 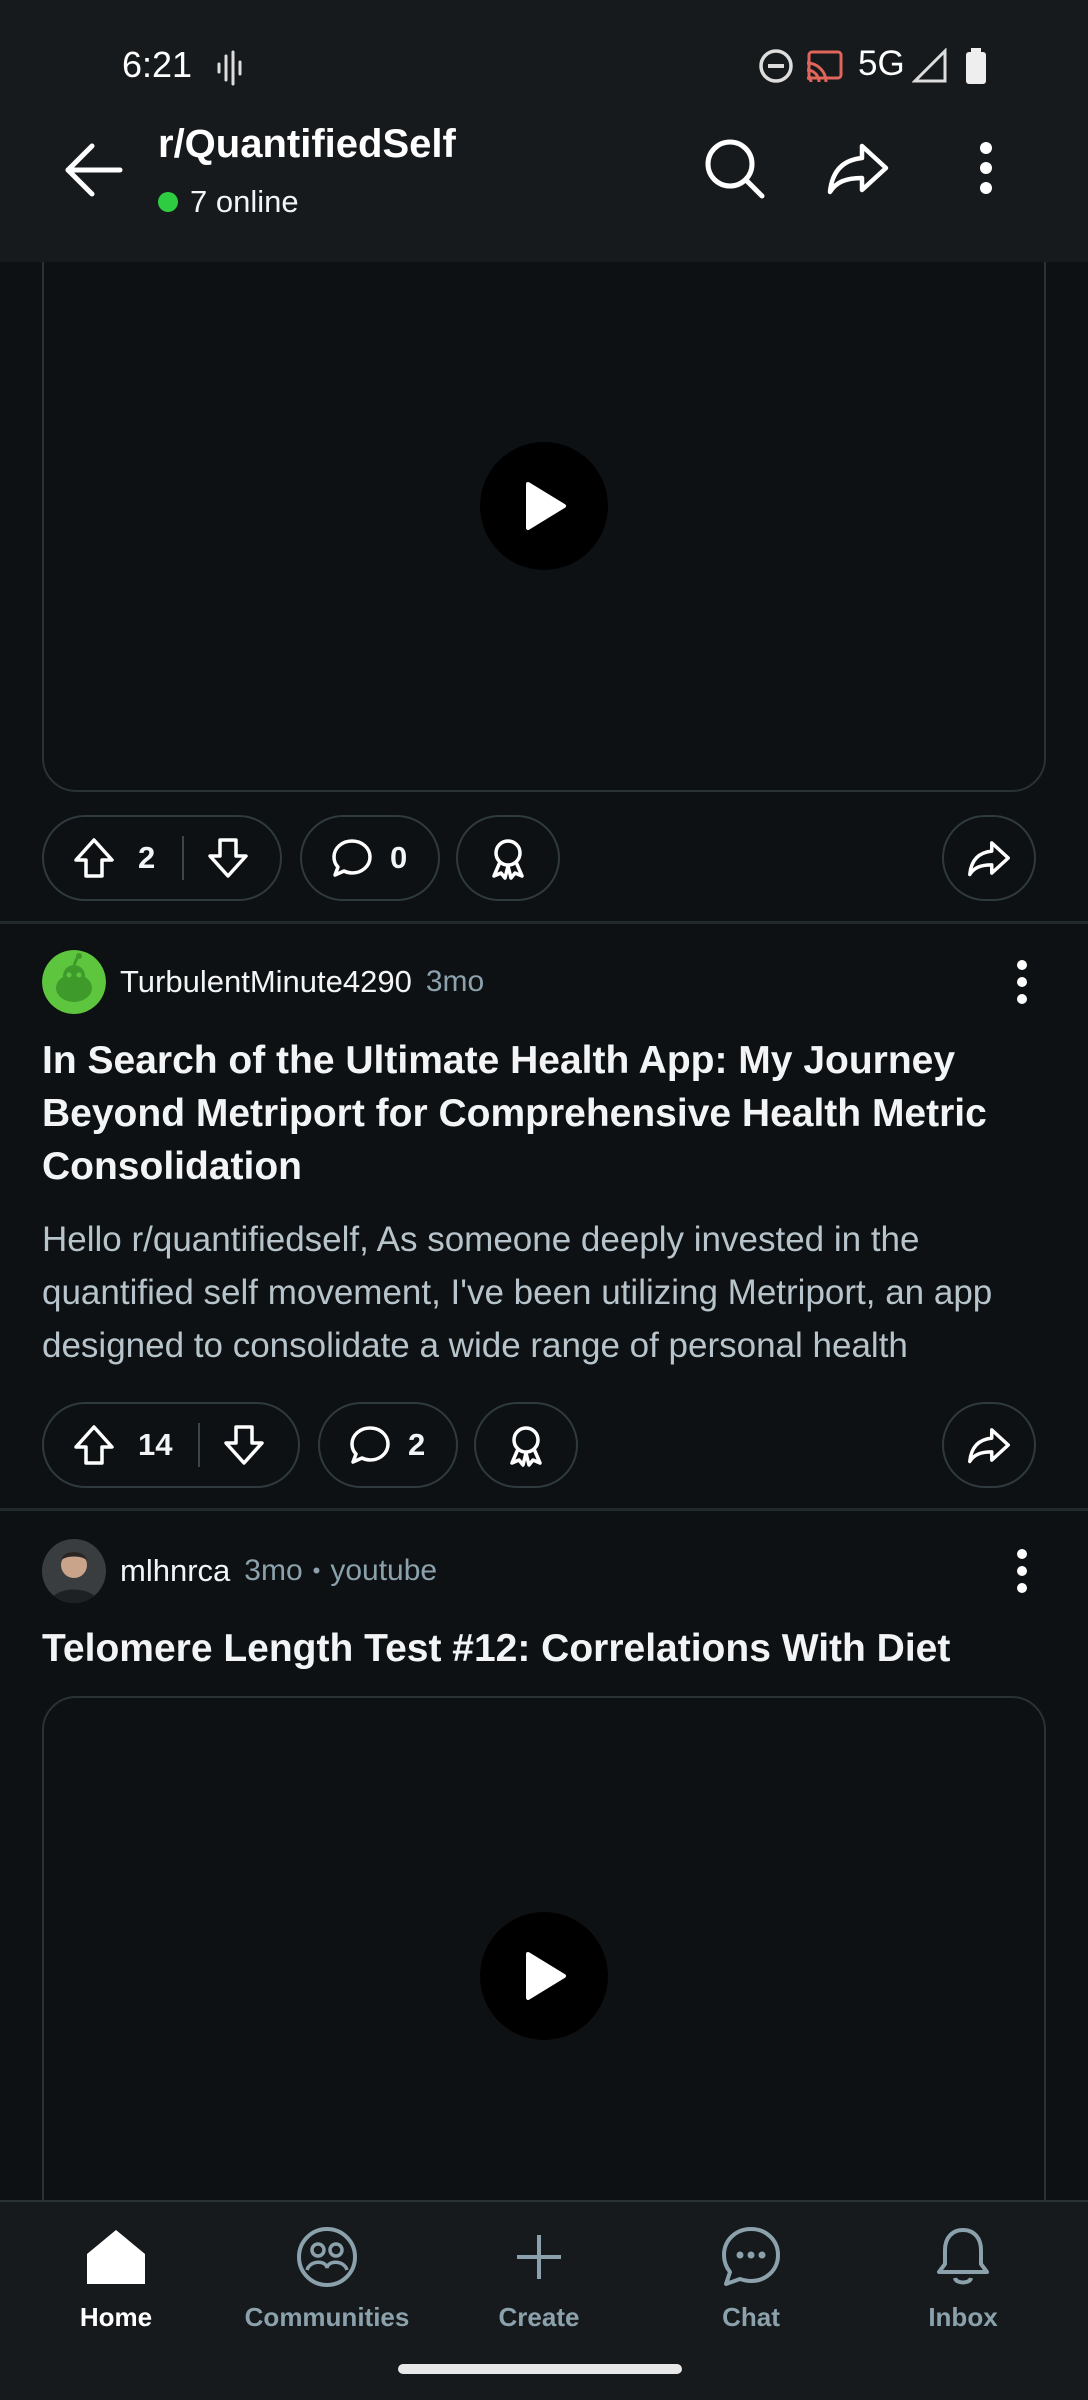 I want to click on communities-icon, so click(x=327, y=2257).